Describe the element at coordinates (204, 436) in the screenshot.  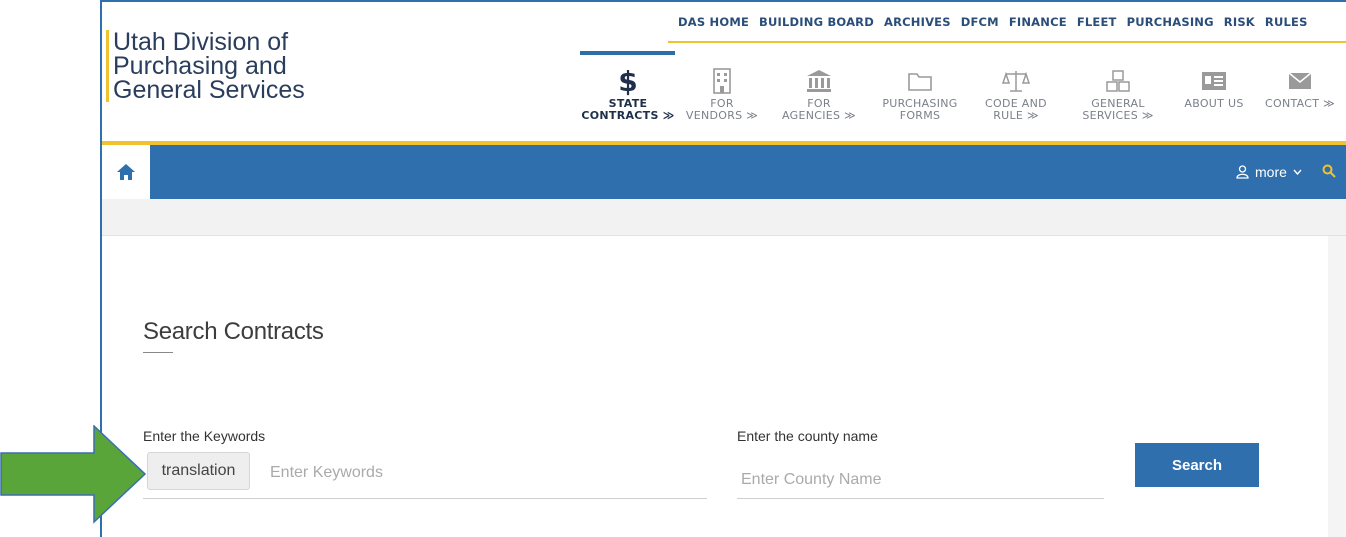
I see `keyword-label: Enter the Keywords` at that location.